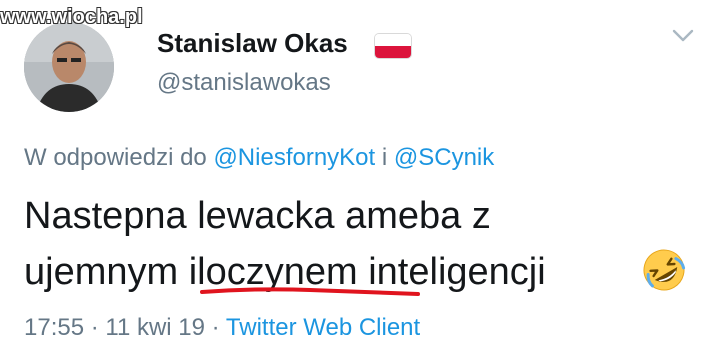 Image resolution: width=706 pixels, height=360 pixels. Describe the element at coordinates (310, 291) in the screenshot. I see `red-underline-mark` at that location.